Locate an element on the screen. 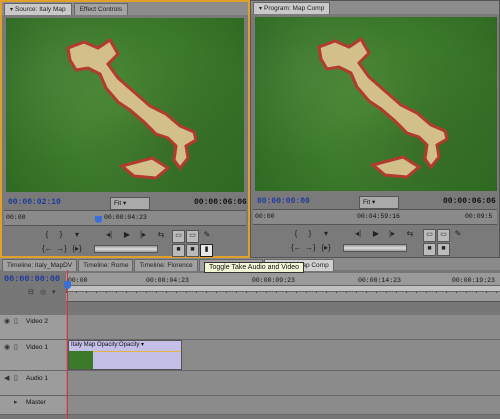 The width and height of the screenshot is (500, 419). speaker-icon: ◀ is located at coordinates (6, 378).